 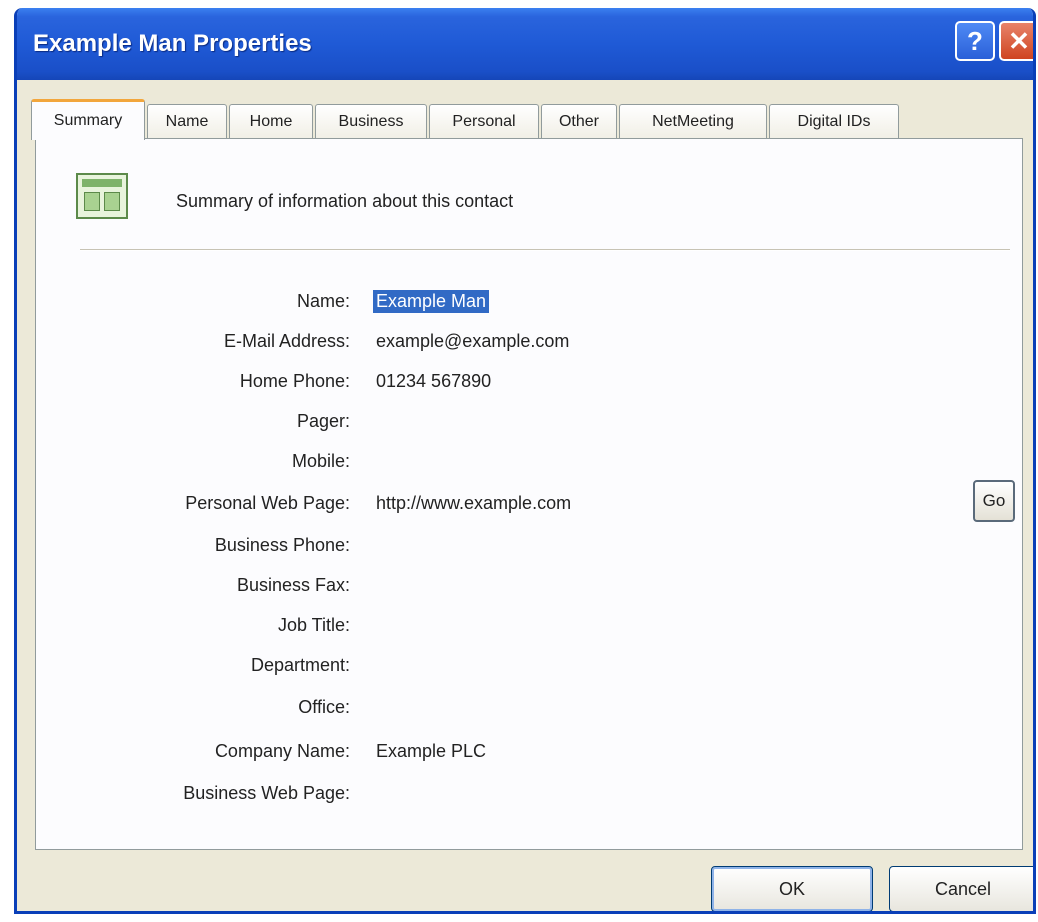 I want to click on business-phone-label: Business Phone:, so click(x=282, y=545).